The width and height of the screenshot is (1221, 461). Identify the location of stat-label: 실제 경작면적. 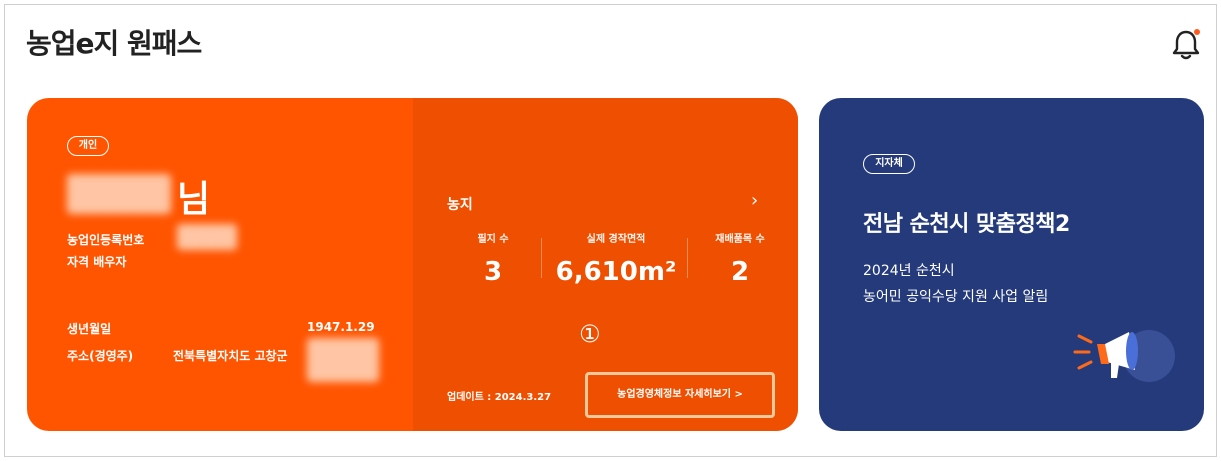
(616, 239).